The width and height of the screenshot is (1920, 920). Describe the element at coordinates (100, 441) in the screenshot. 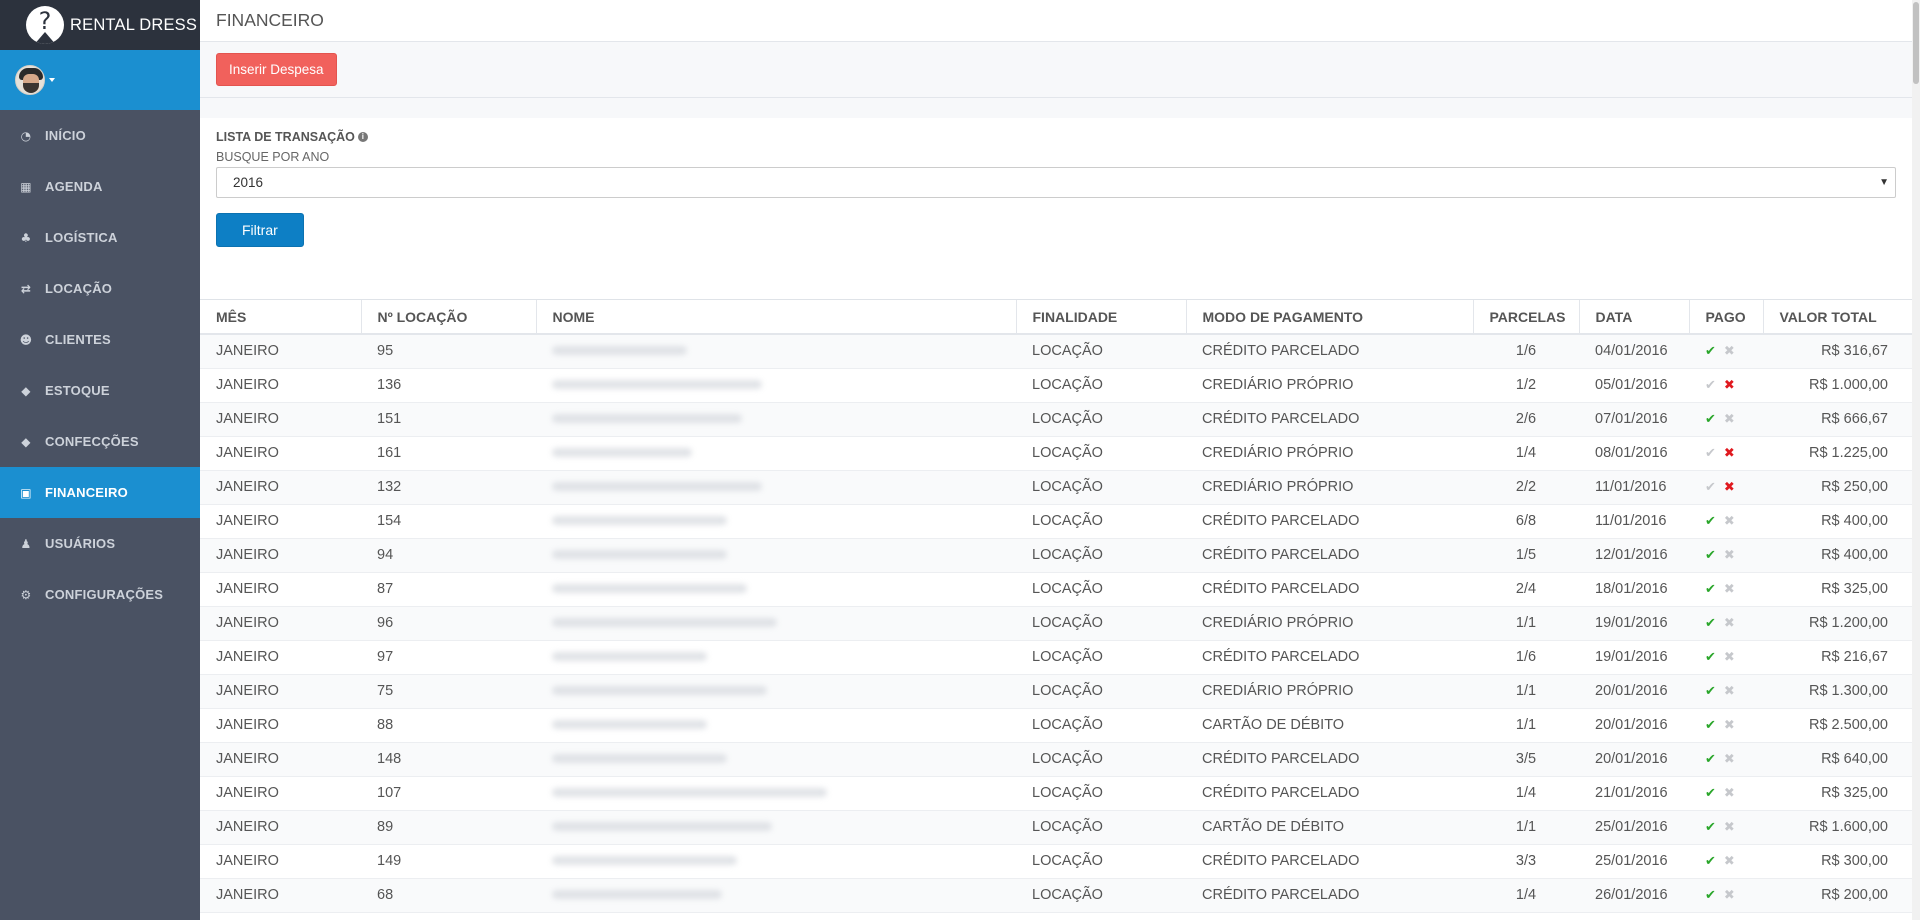

I see `sidebar-item: ◆ CONFECÇÕES` at that location.